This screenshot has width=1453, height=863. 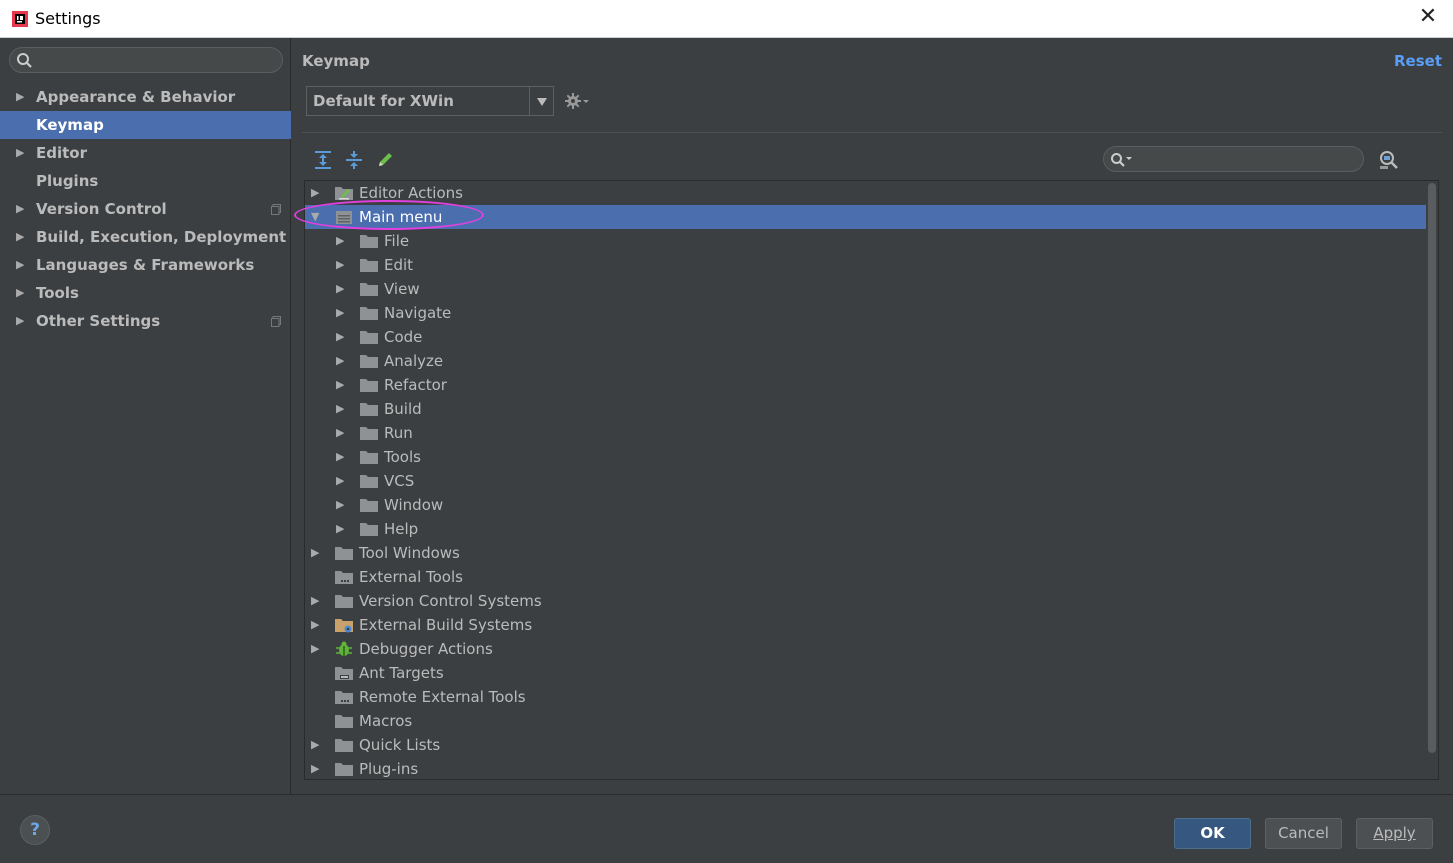 What do you see at coordinates (145, 181) in the screenshot?
I see `sidebar-item-plugins: Plugins` at bounding box center [145, 181].